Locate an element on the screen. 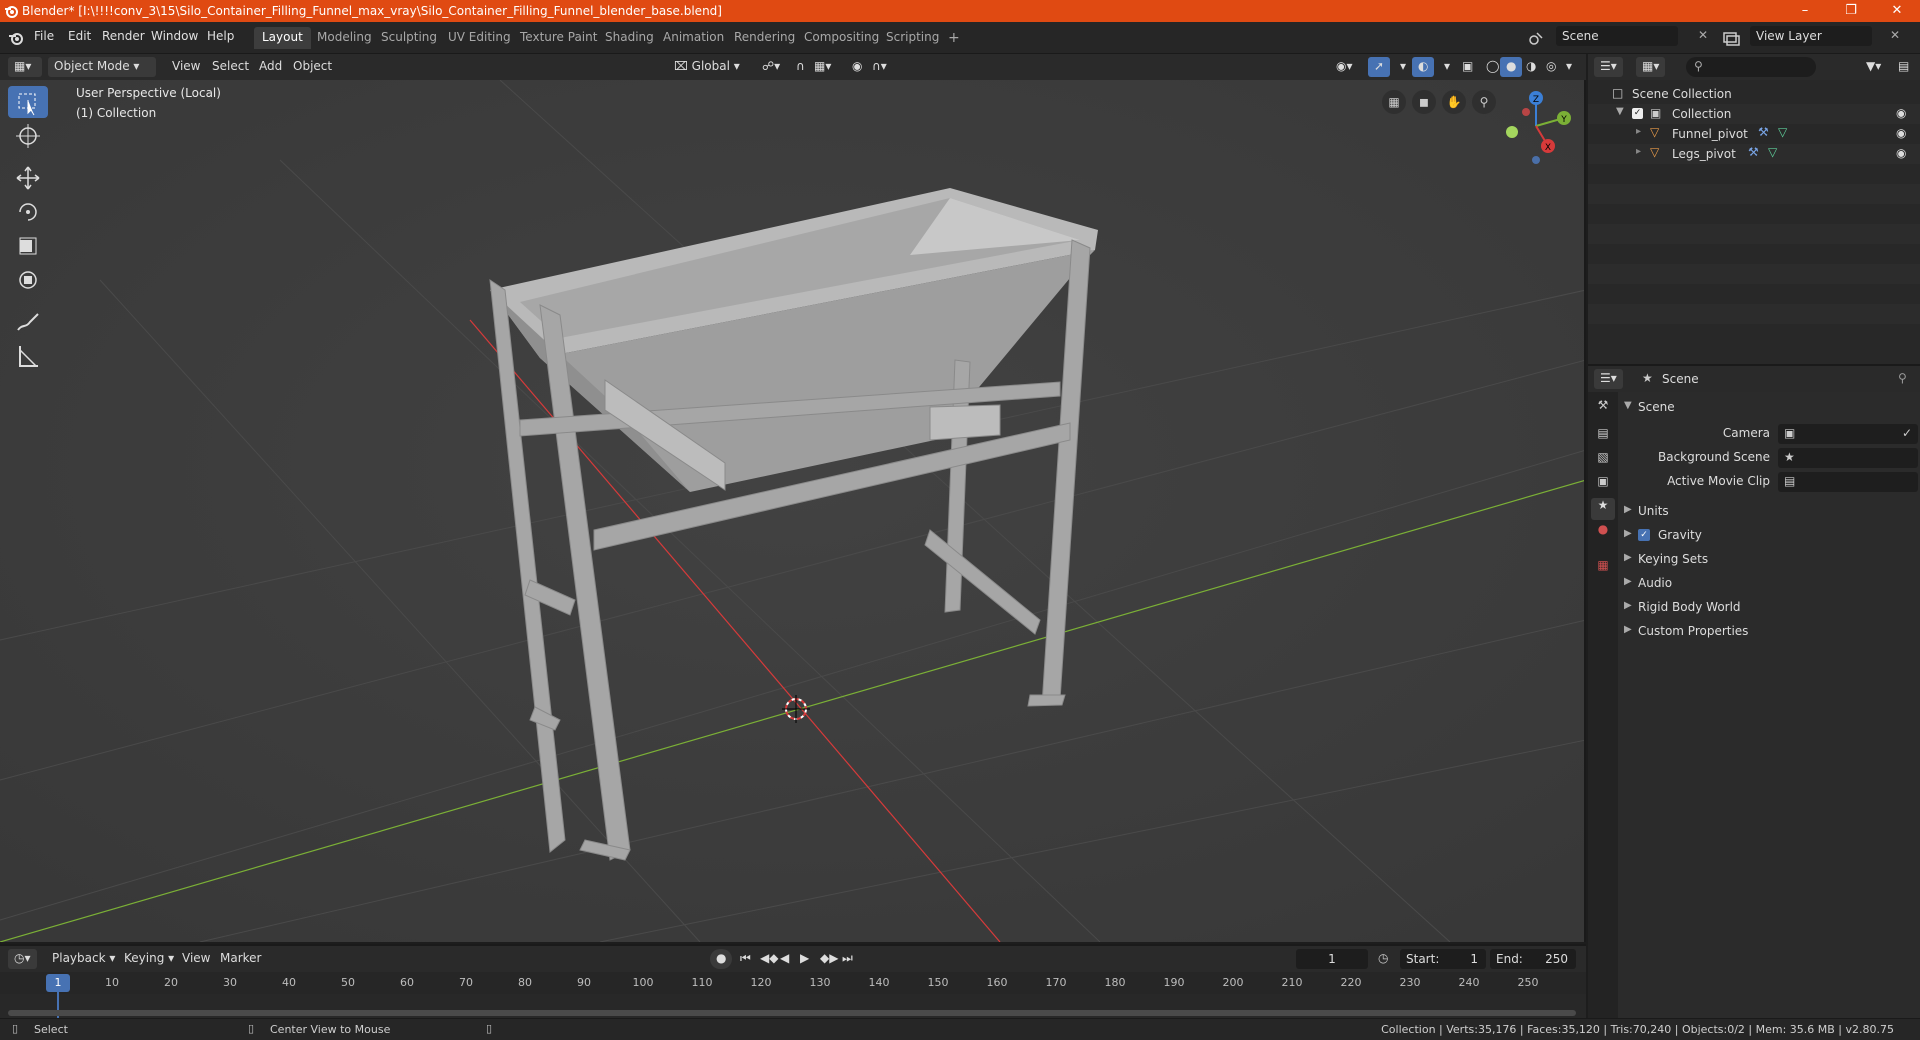 The width and height of the screenshot is (1920, 1040). xray-icon: ▣ is located at coordinates (1467, 67).